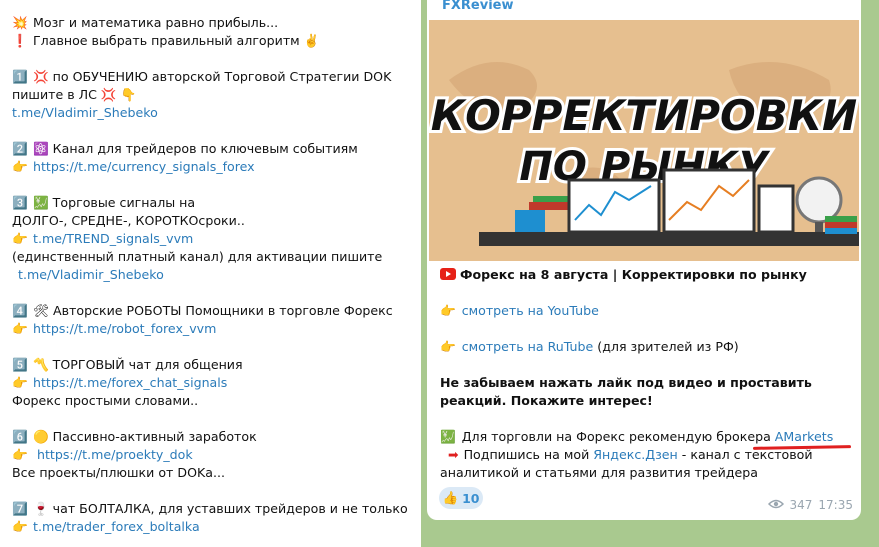  I want to click on description-text: пишите в ЛС 💢 👇, so click(74, 94).